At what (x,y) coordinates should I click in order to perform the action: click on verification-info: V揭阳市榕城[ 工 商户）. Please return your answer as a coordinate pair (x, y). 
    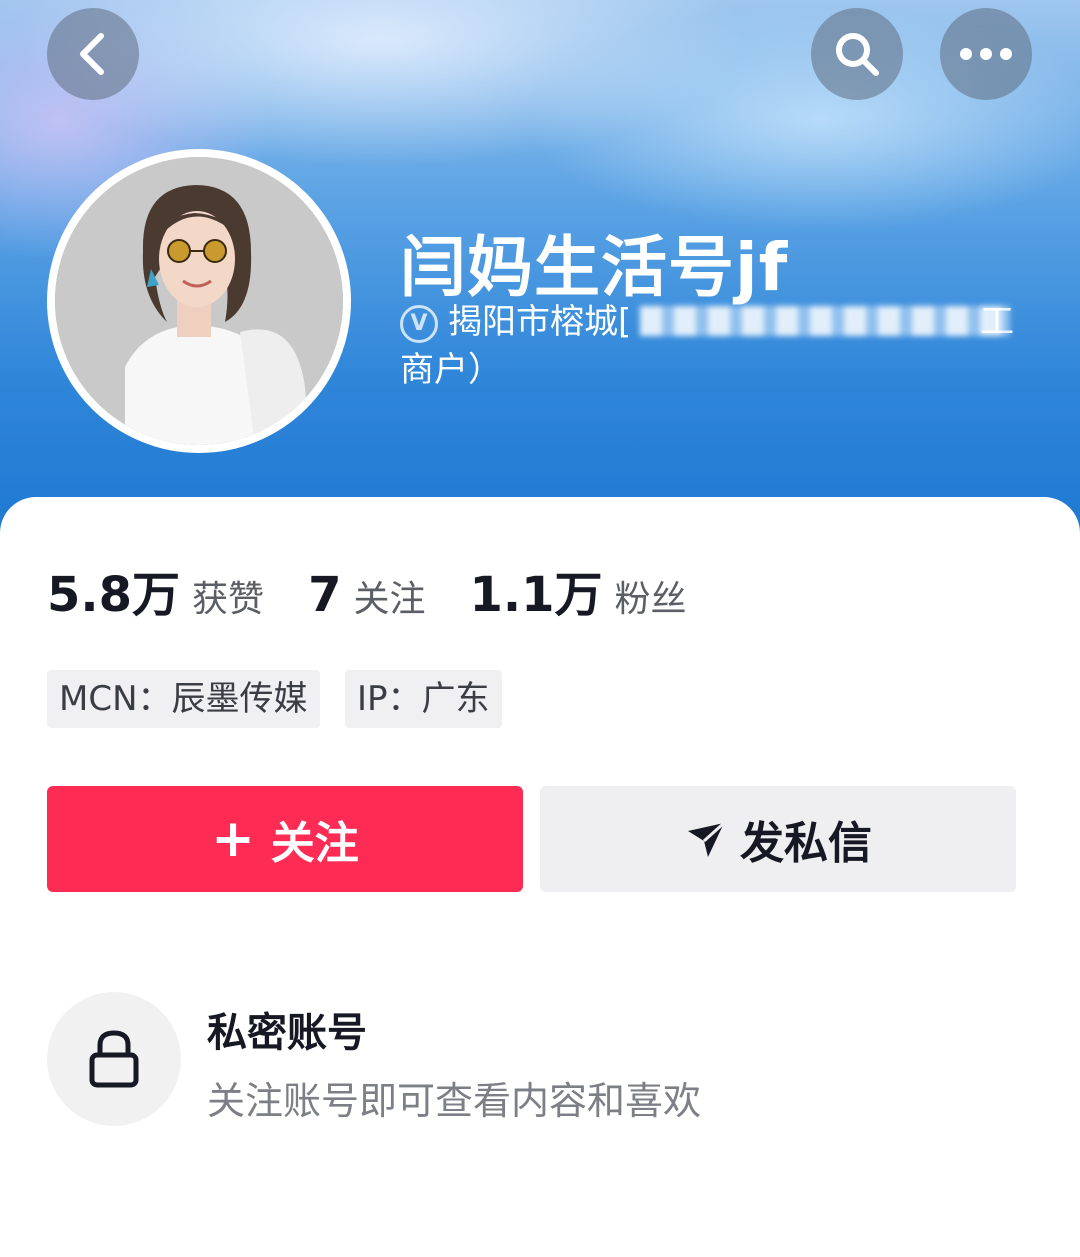
    Looking at the image, I should click on (720, 346).